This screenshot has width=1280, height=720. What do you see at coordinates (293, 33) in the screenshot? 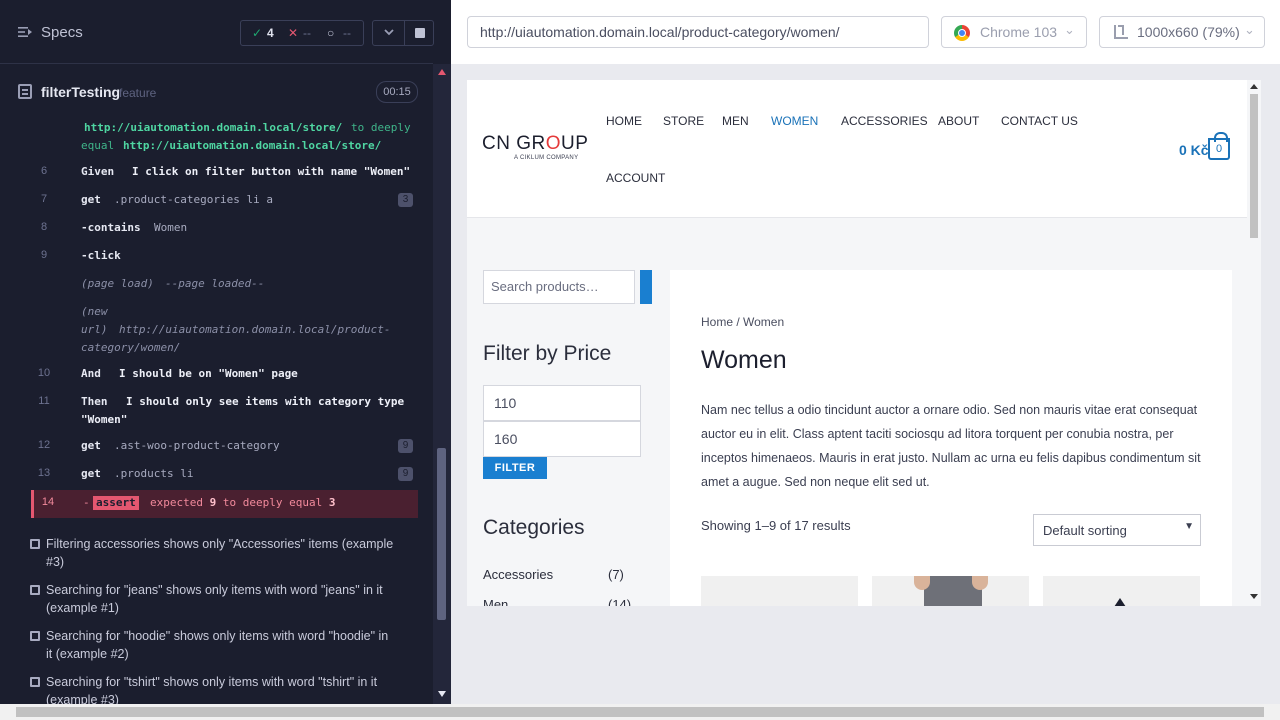
I see `cross-icon: ✕` at bounding box center [293, 33].